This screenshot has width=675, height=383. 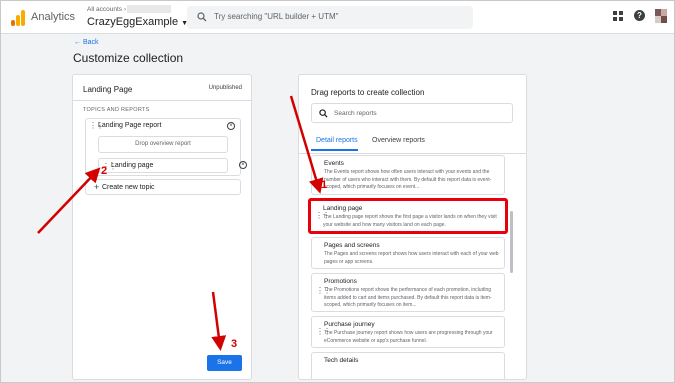 What do you see at coordinates (172, 165) in the screenshot?
I see `report-item: ⋮⋮ Landing page ×` at bounding box center [172, 165].